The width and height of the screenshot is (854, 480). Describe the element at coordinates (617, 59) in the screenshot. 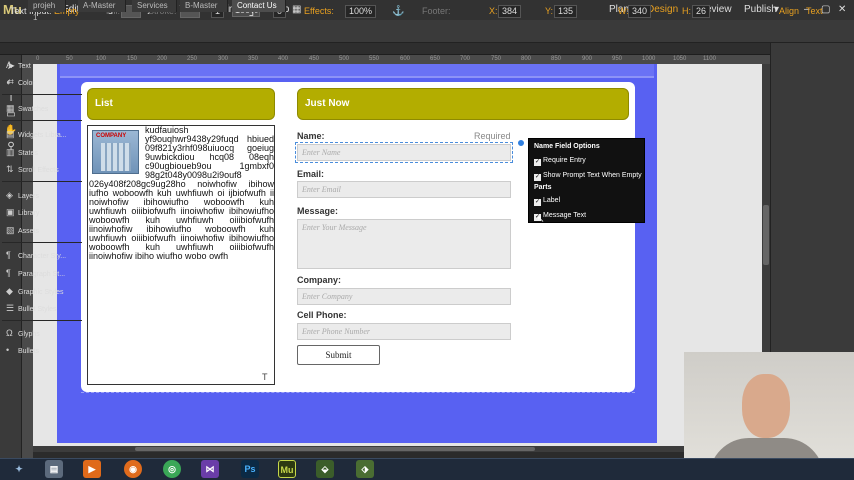

I see `ruler-tick: 950` at that location.